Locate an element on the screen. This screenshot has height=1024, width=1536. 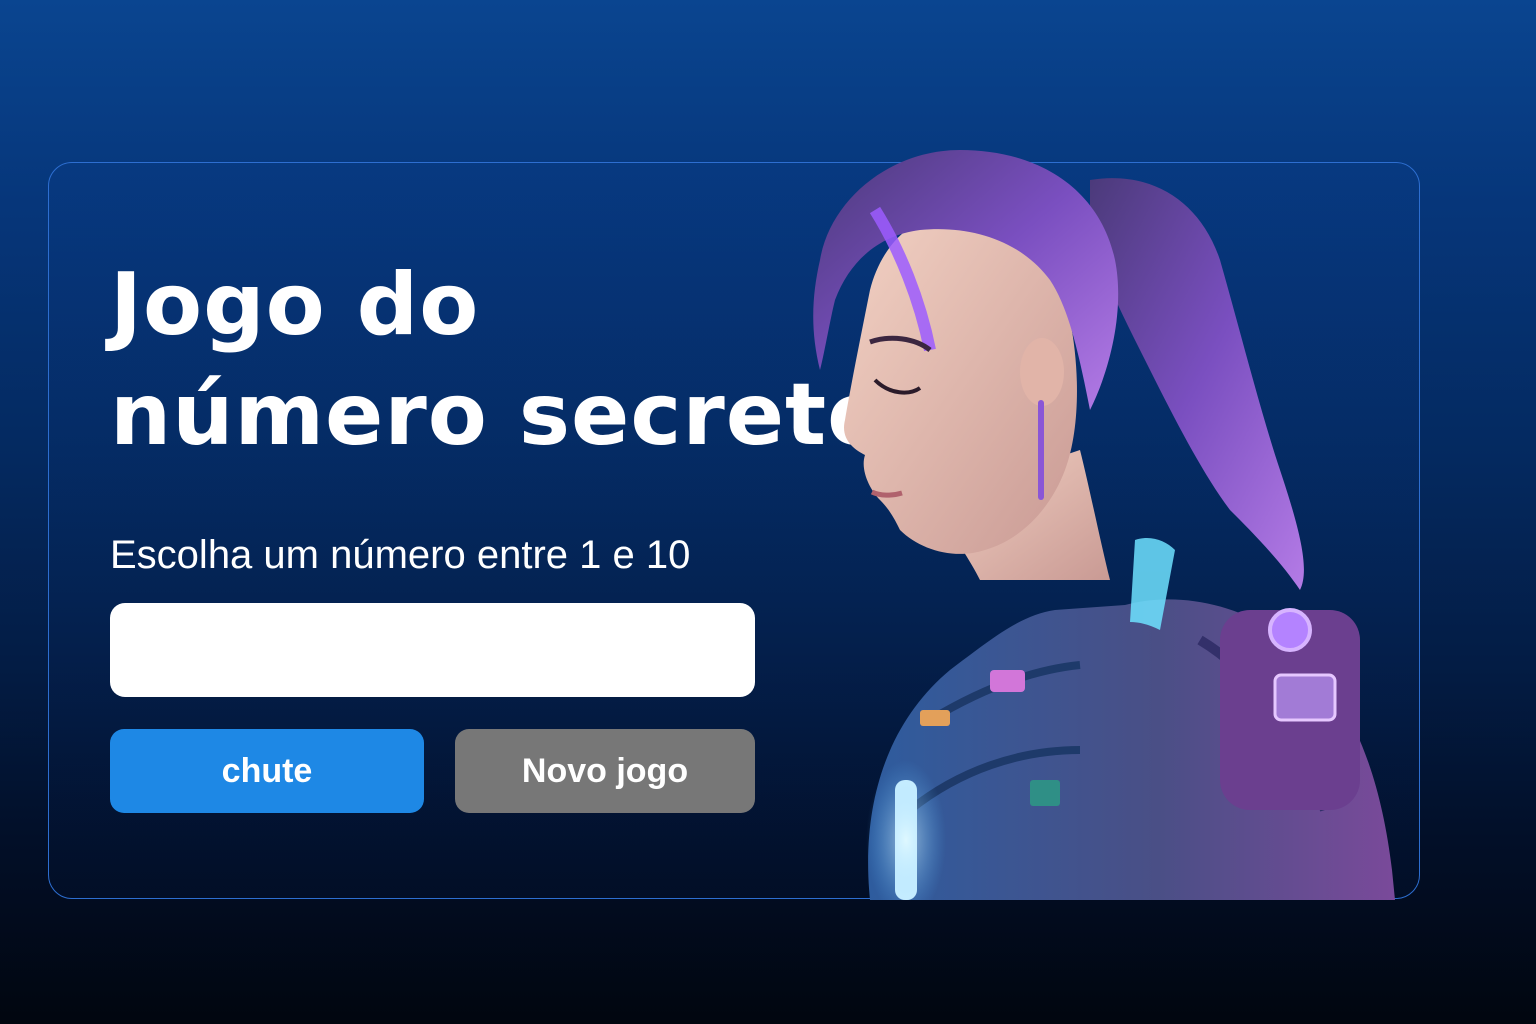
shoulder-panel is located at coordinates (1305, 697).